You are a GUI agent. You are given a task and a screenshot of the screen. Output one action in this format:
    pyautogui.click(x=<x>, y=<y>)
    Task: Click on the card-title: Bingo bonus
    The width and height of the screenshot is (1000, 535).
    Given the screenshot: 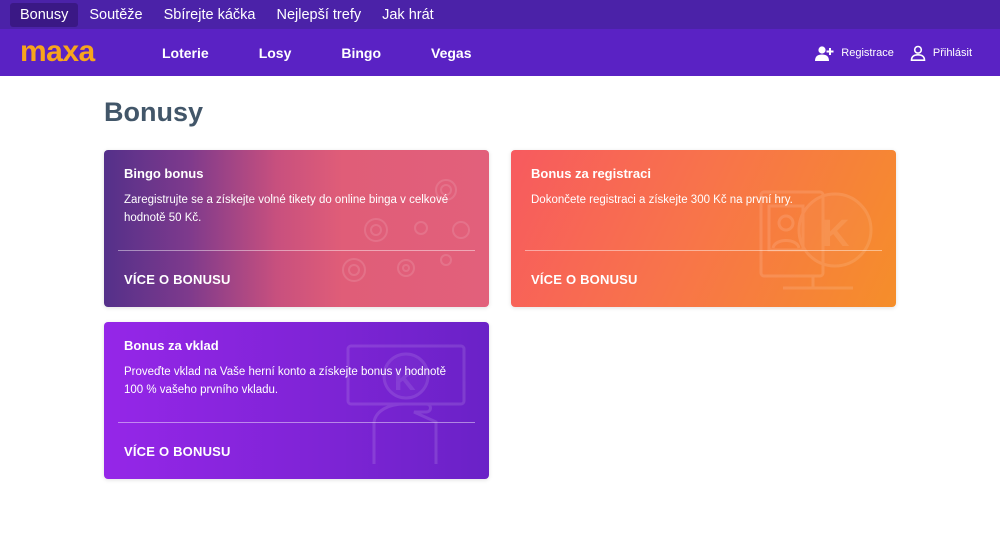 What is the action you would take?
    pyautogui.click(x=164, y=173)
    